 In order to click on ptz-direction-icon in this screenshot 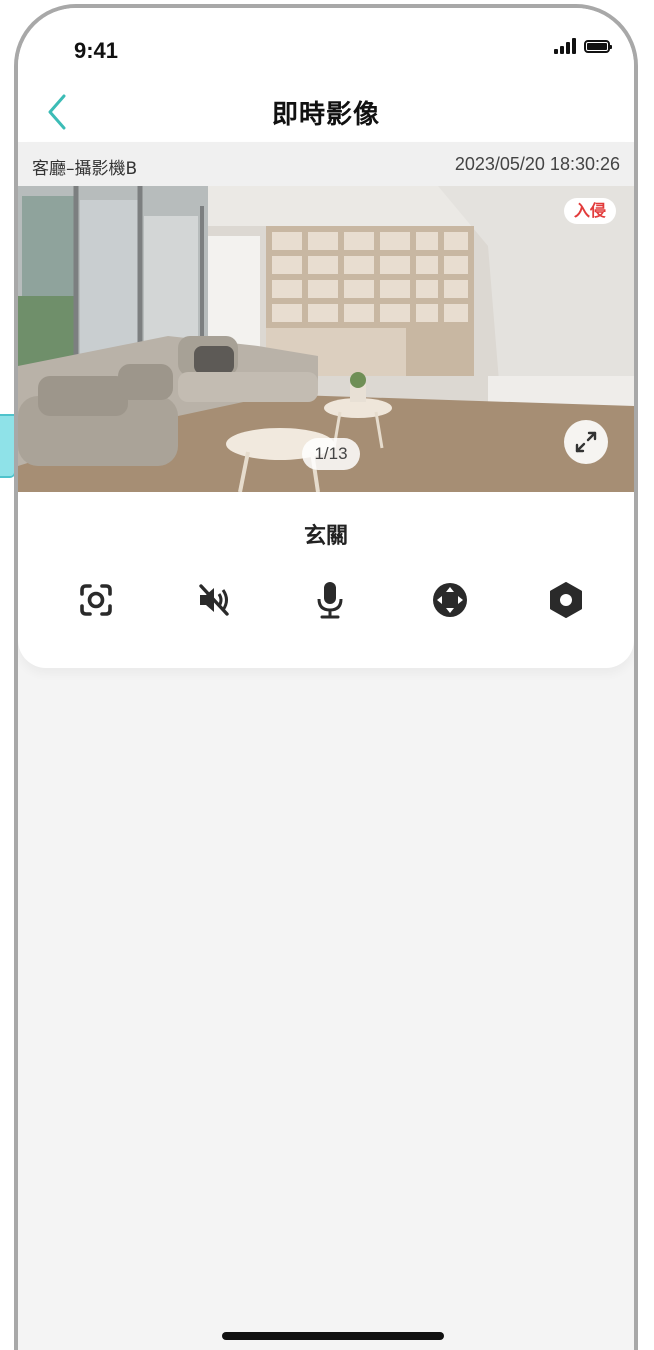, I will do `click(450, 600)`.